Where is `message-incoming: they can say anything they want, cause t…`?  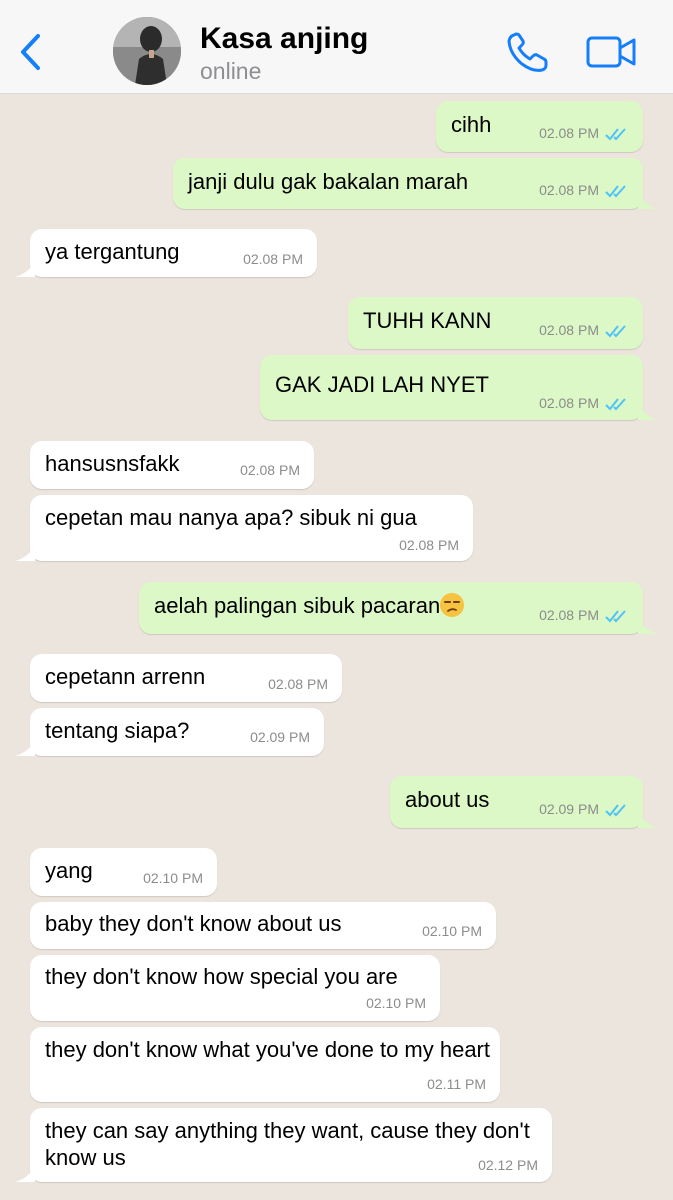 message-incoming: they can say anything they want, cause t… is located at coordinates (283, 1145).